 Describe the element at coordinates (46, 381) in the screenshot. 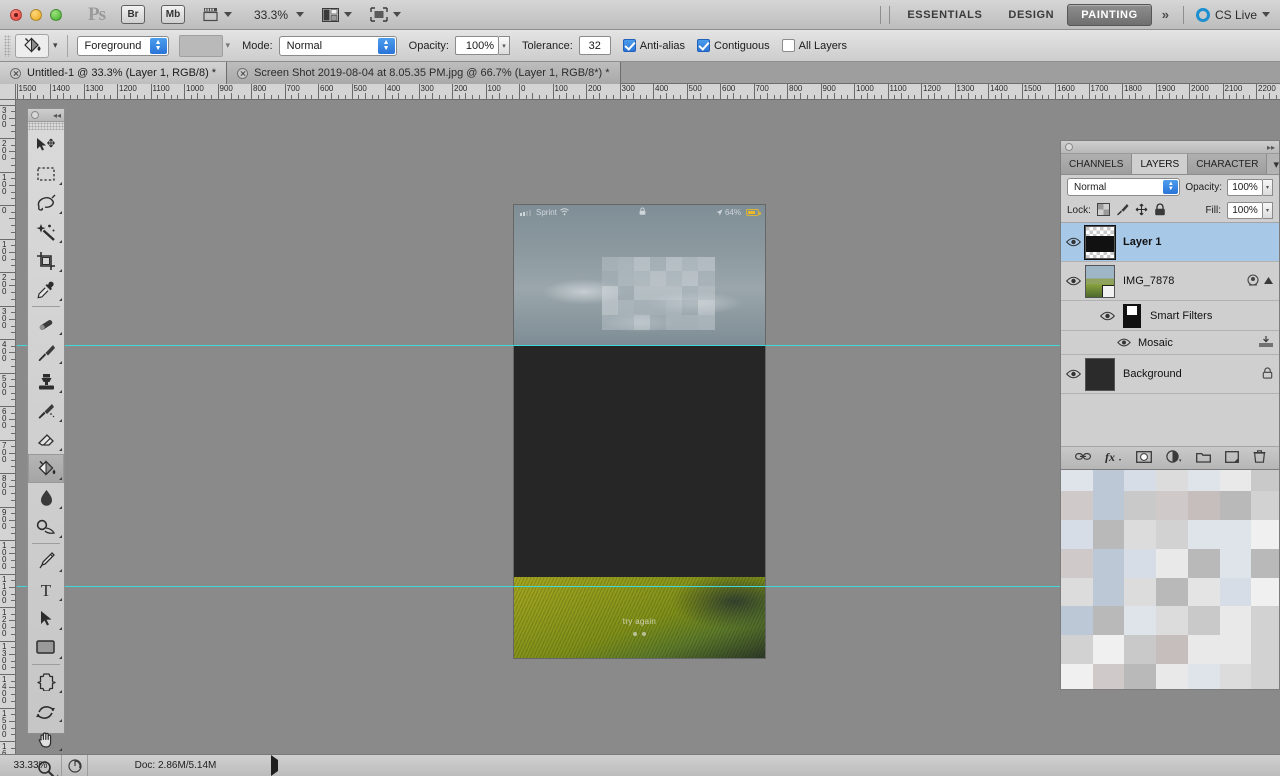

I see `tool-clone-stamp` at that location.